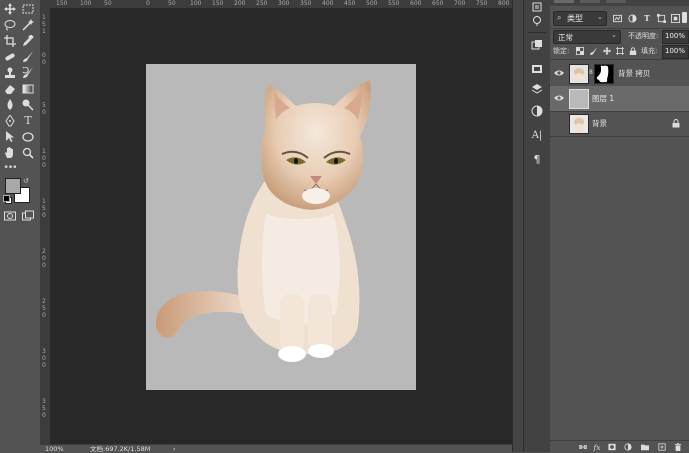  What do you see at coordinates (517, 226) in the screenshot?
I see `vertical-scrollbar` at bounding box center [517, 226].